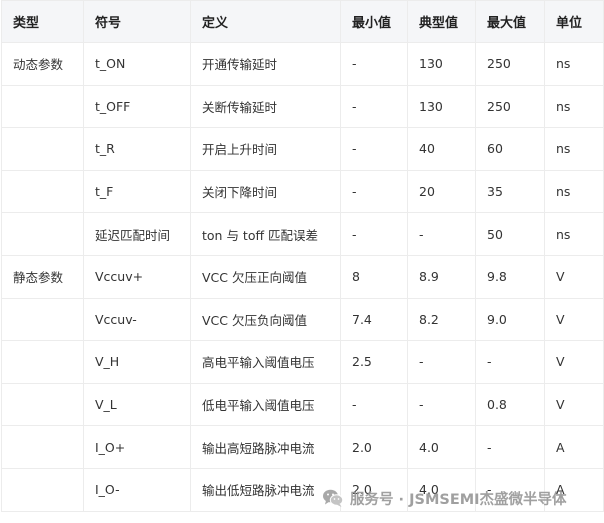 This screenshot has height=523, width=604. Describe the element at coordinates (137, 191) in the screenshot. I see `cell-symbol: t_F` at that location.